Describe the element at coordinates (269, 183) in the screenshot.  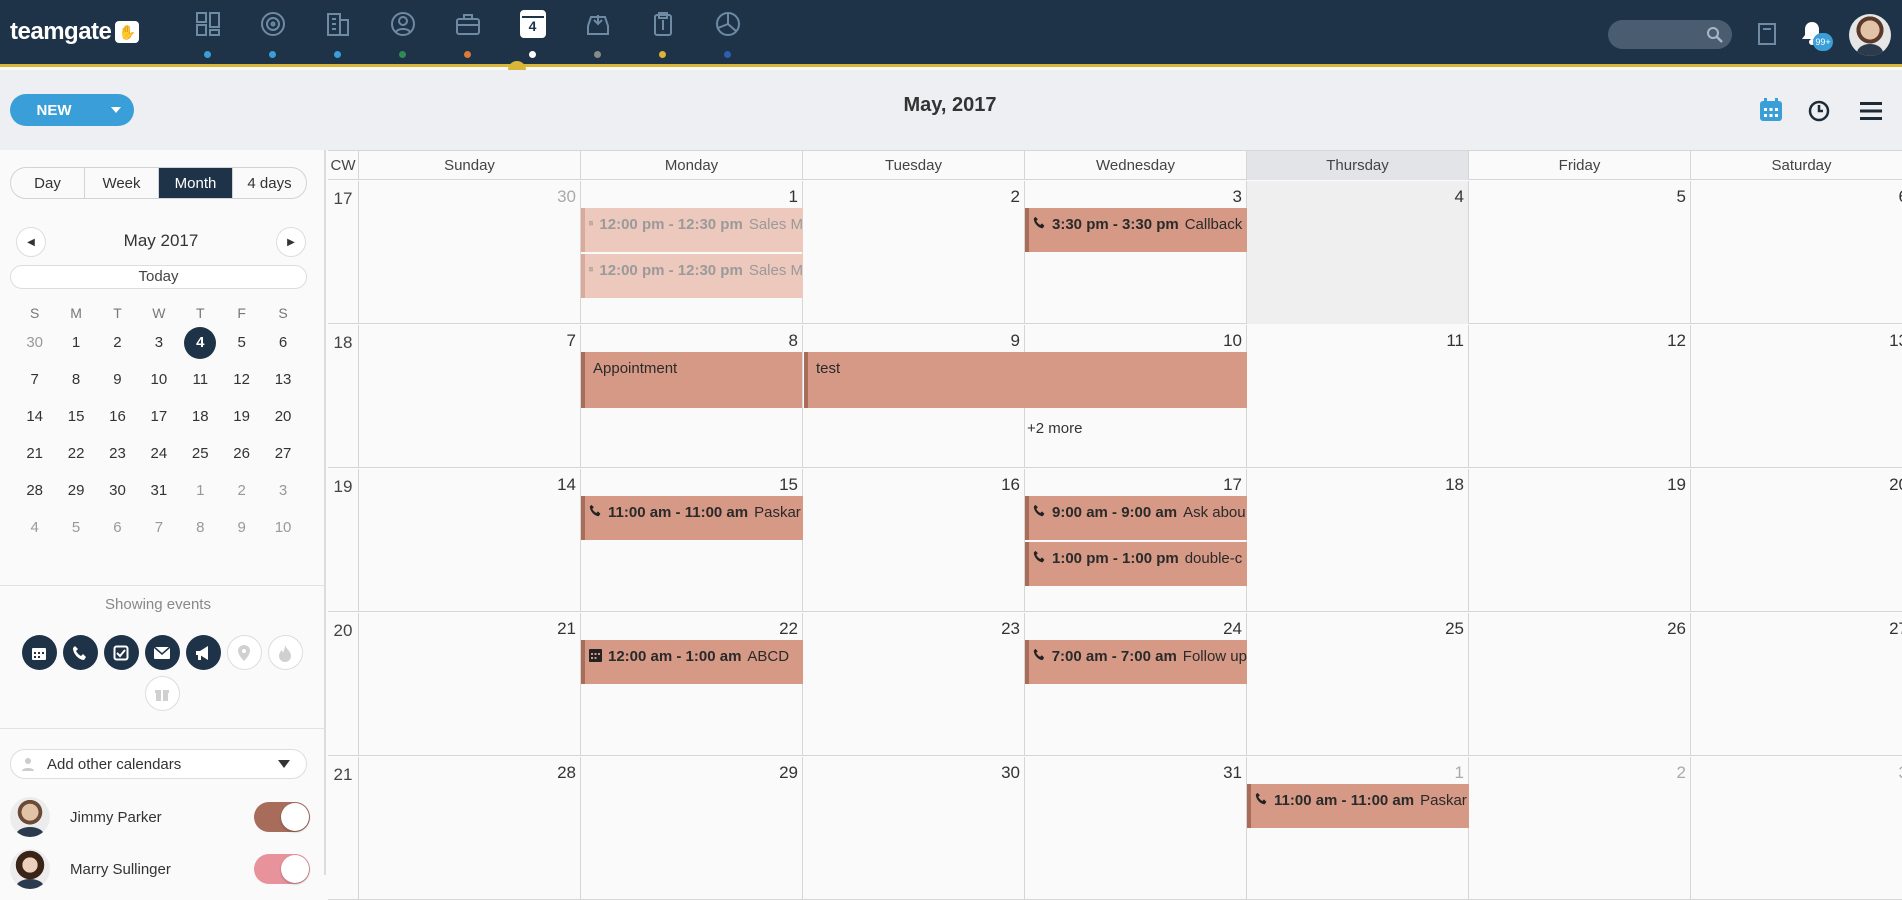
I see `tab-4-days: 4 days` at that location.